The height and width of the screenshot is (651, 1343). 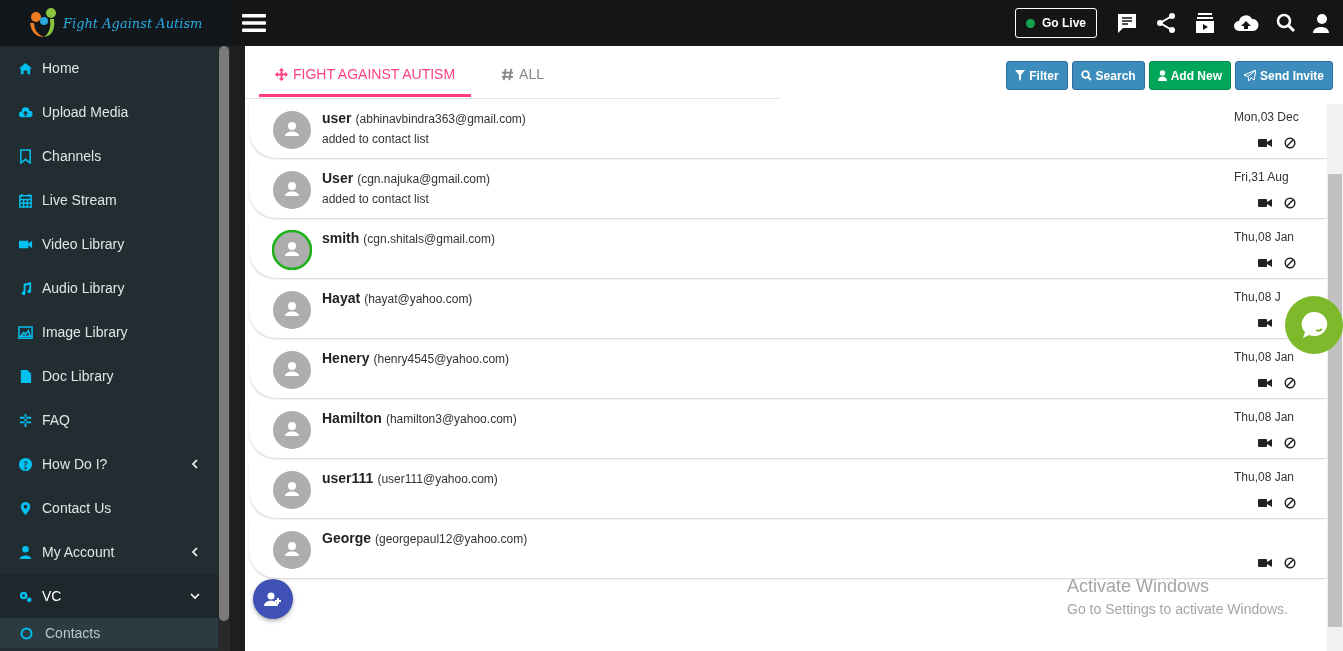 I want to click on sidebar-item: VC, so click(x=109, y=596).